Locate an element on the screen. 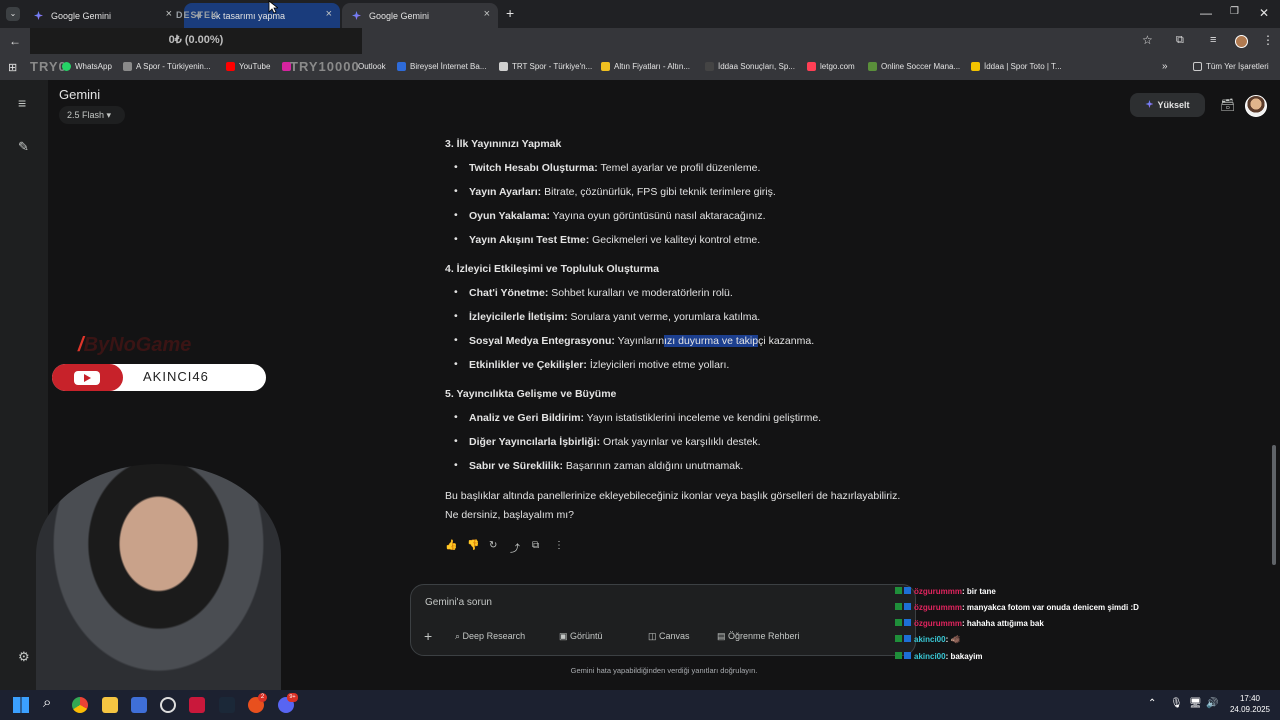 This screenshot has height=720, width=1280. watermark-right: TRY10000 is located at coordinates (325, 66).